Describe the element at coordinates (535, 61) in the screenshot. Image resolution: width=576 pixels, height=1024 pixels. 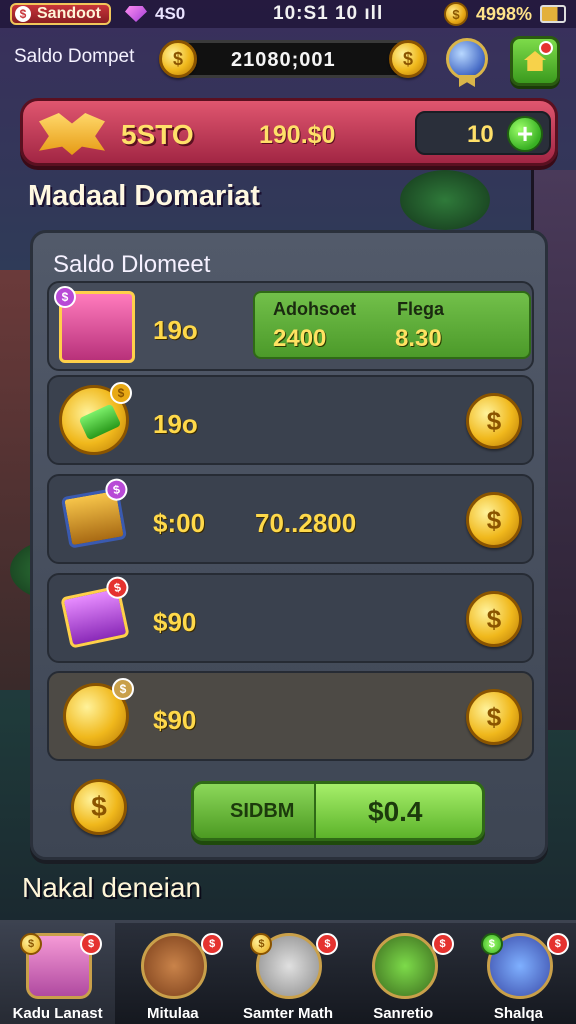
I see `home-button` at that location.